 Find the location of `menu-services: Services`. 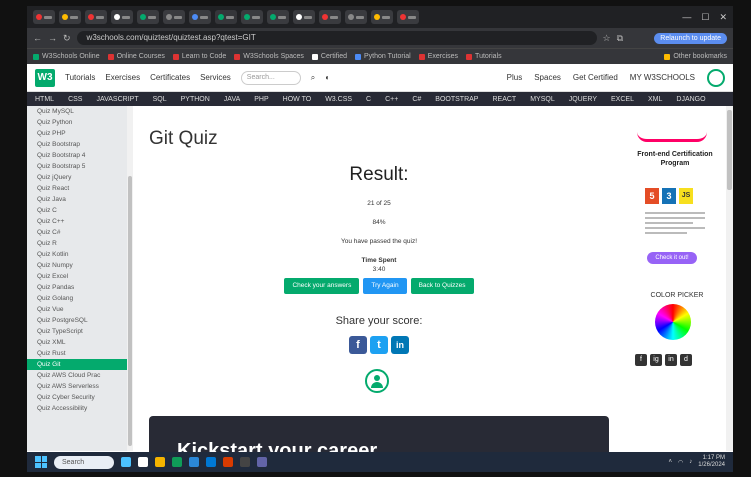

menu-services: Services is located at coordinates (215, 77).